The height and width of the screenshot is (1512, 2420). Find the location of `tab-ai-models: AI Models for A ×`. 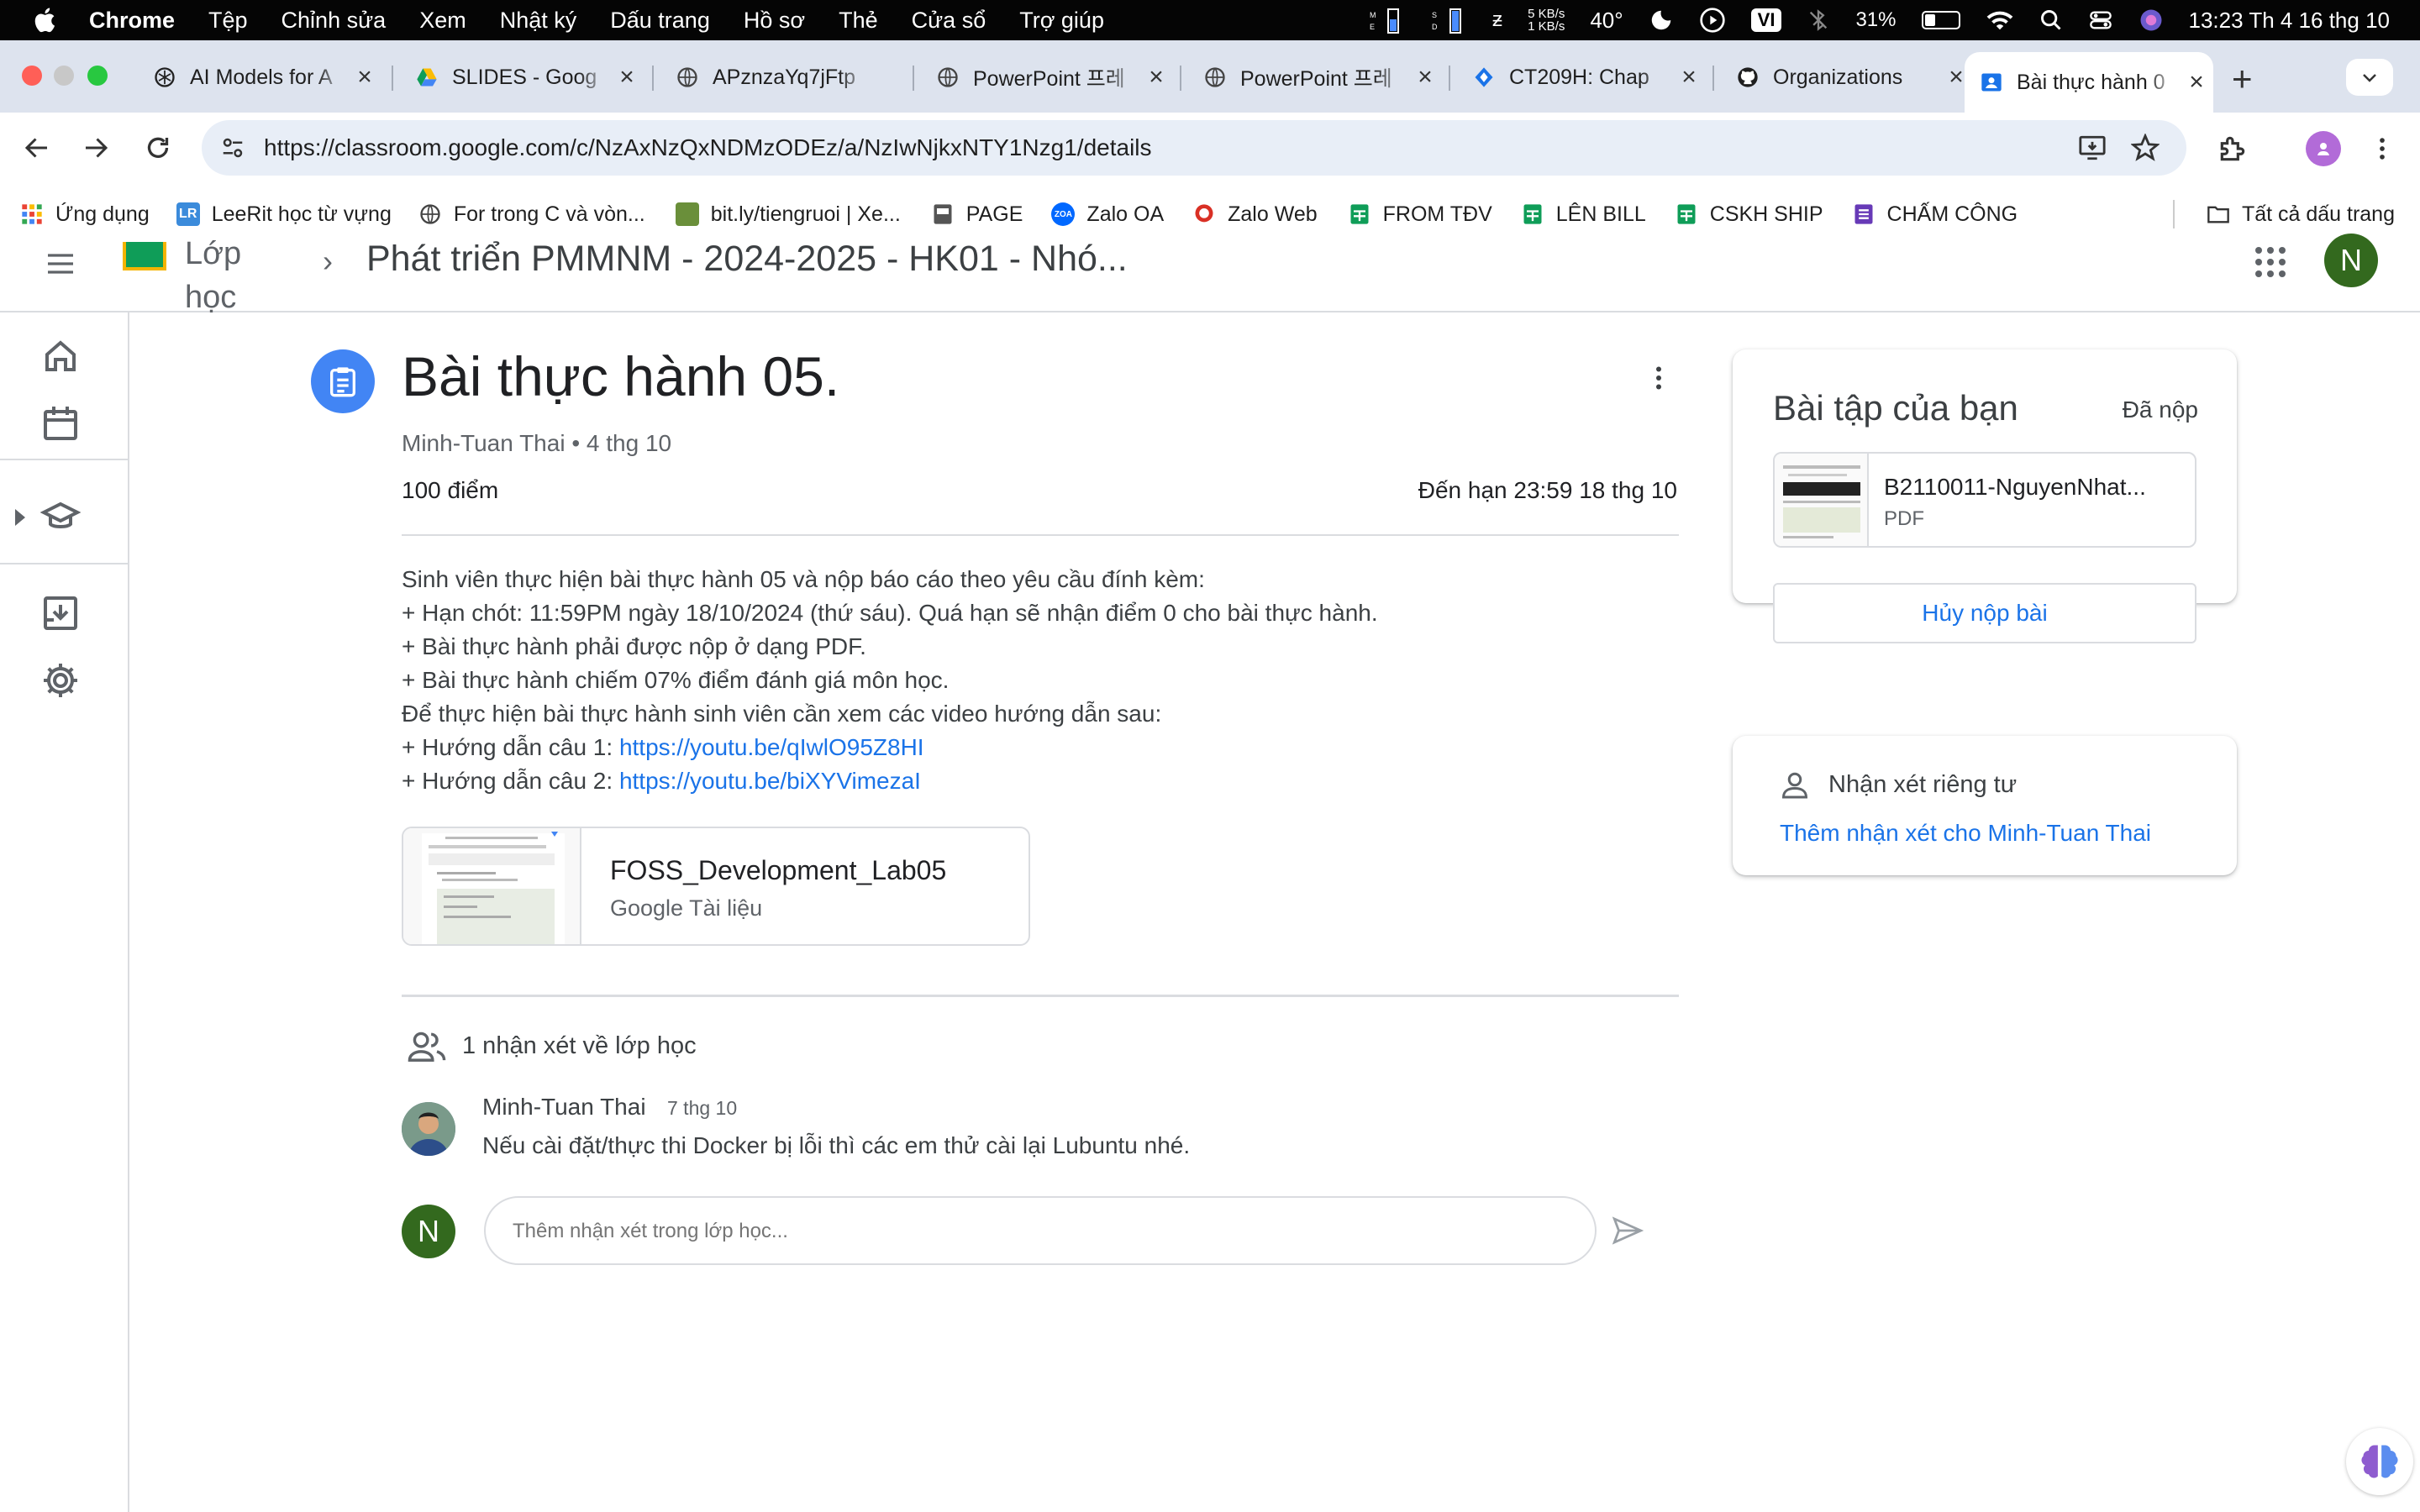

tab-ai-models: AI Models for A × is located at coordinates (259, 77).